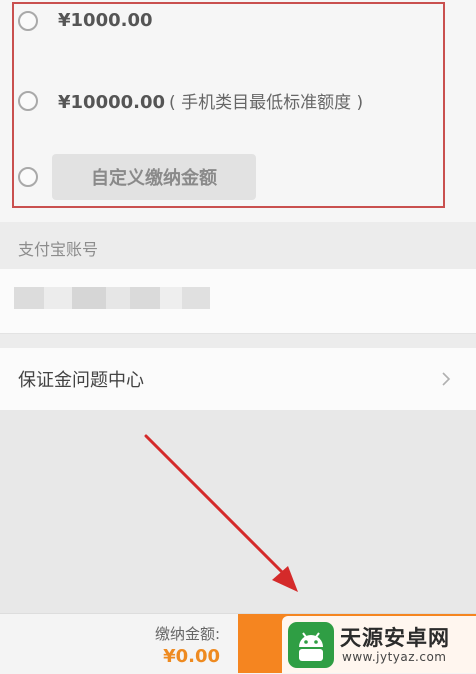  I want to click on section-divider, so click(238, 341).